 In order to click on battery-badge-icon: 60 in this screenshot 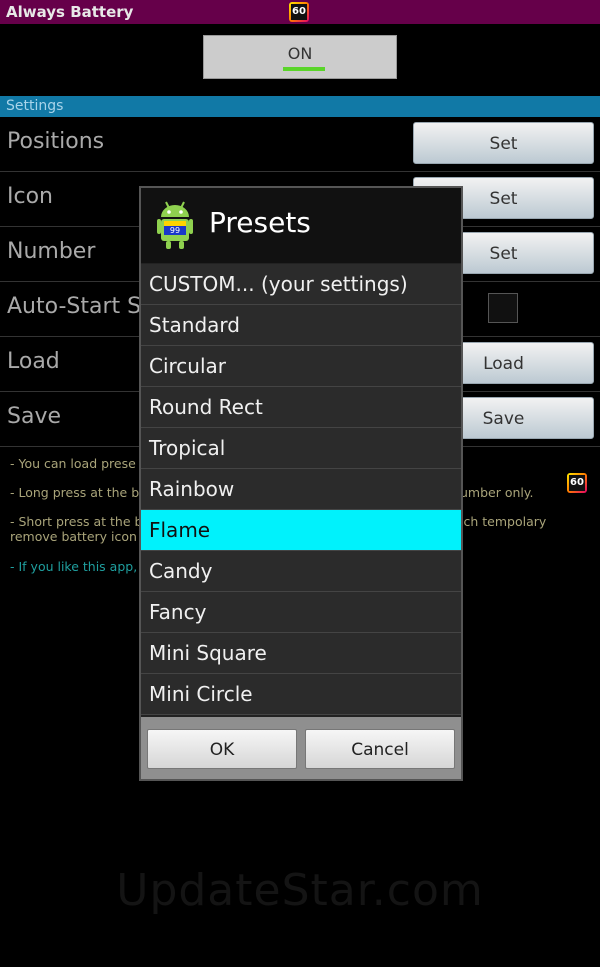, I will do `click(299, 12)`.